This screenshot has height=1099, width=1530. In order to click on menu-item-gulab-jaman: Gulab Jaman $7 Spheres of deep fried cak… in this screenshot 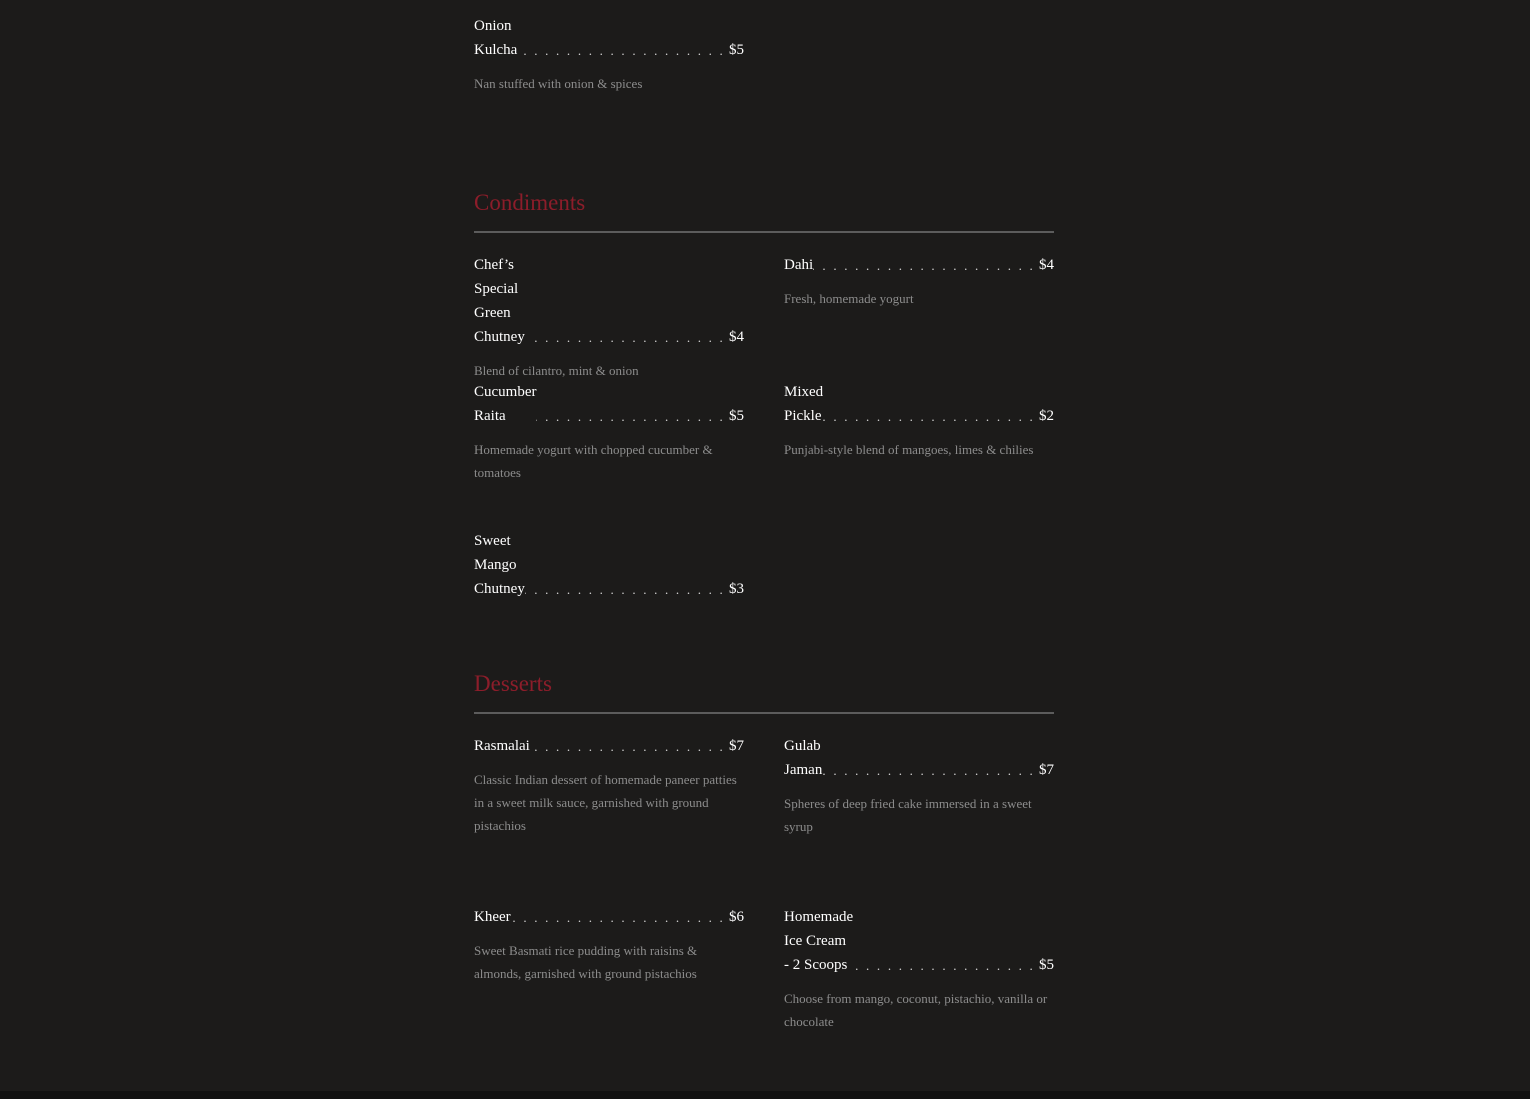, I will do `click(919, 786)`.